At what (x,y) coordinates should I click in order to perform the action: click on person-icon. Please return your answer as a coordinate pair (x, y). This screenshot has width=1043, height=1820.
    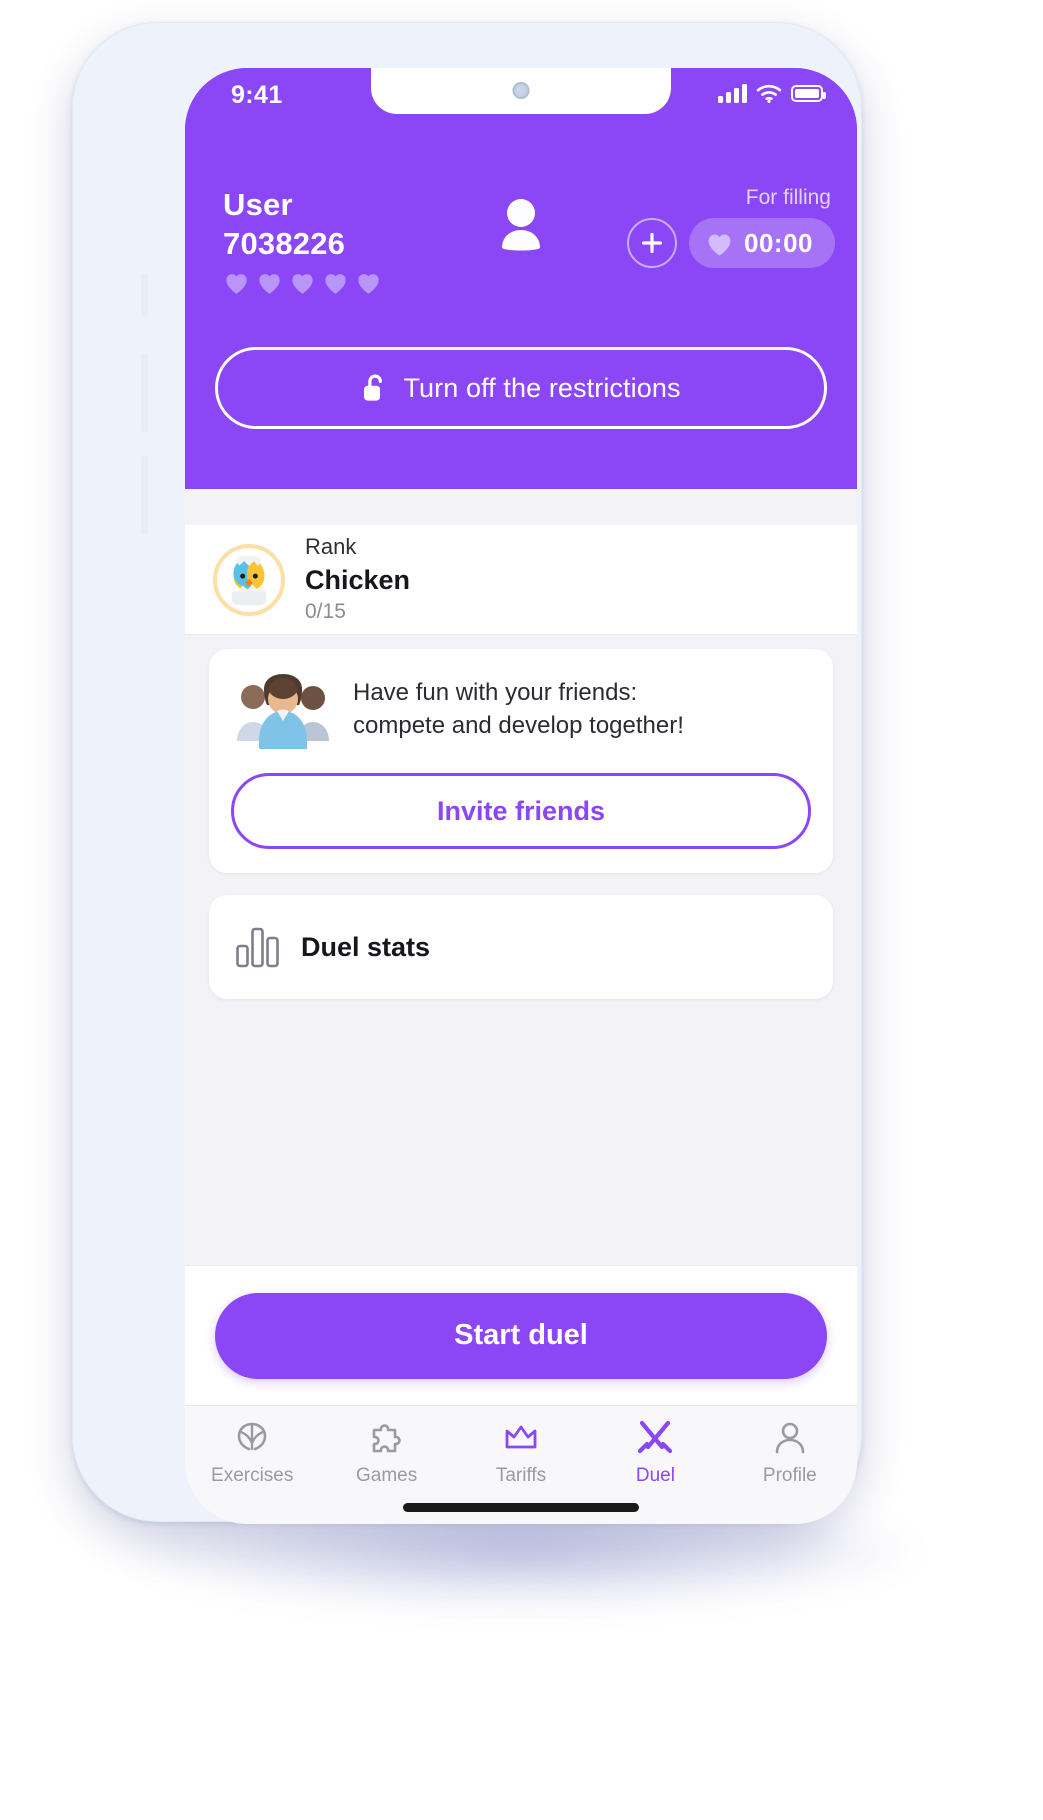
    Looking at the image, I should click on (521, 225).